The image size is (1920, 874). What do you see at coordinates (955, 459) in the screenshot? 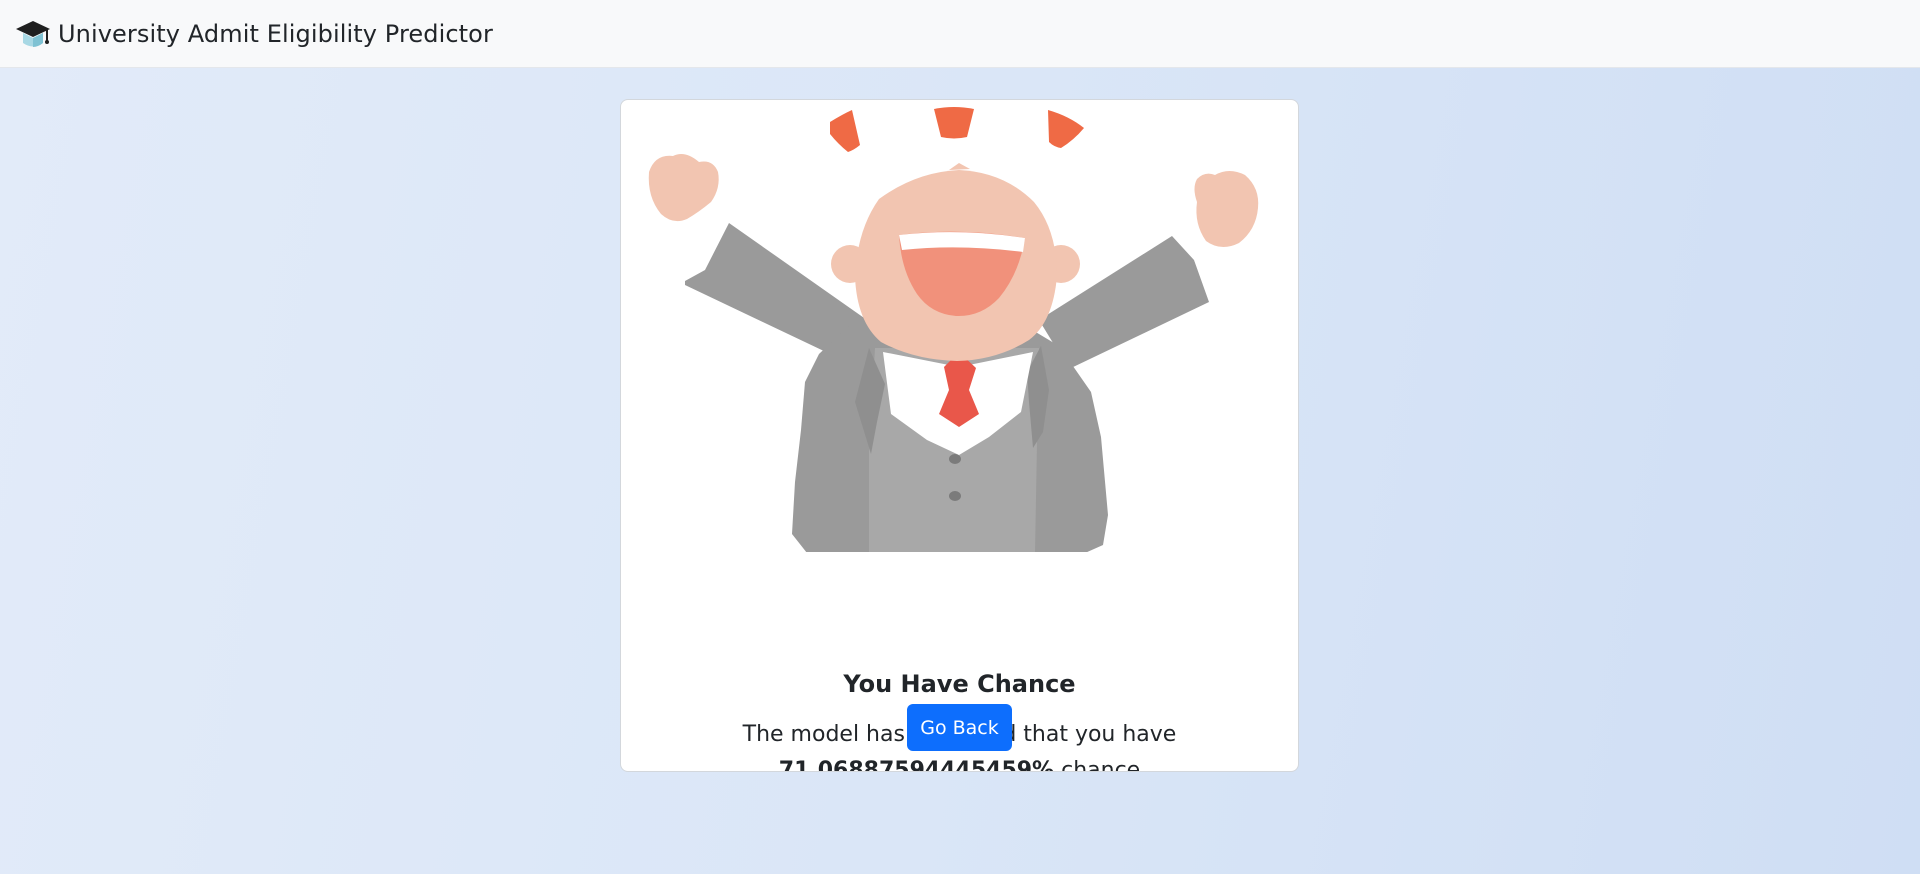
I see `vest-button-top` at bounding box center [955, 459].